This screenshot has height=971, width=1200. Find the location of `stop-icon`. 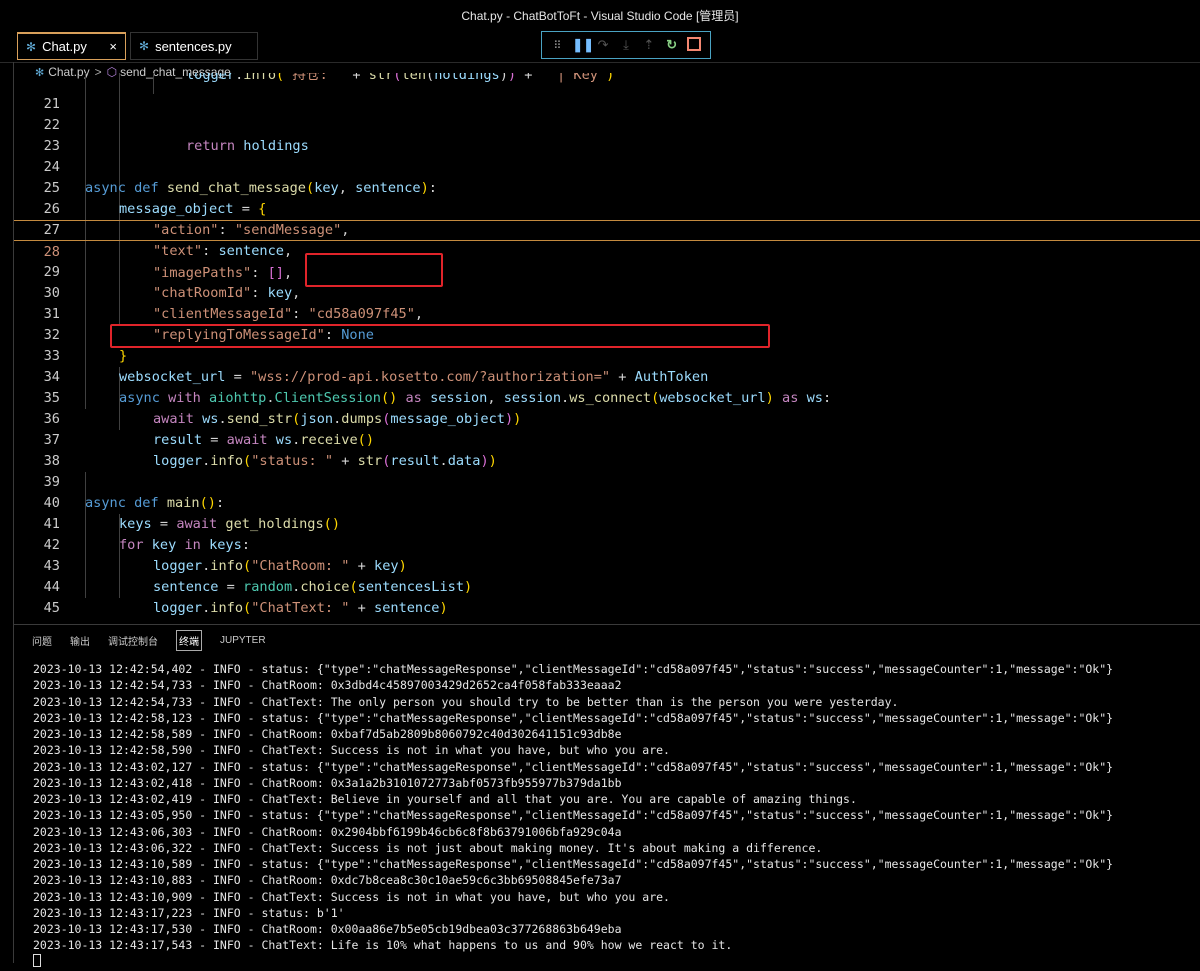

stop-icon is located at coordinates (694, 45).